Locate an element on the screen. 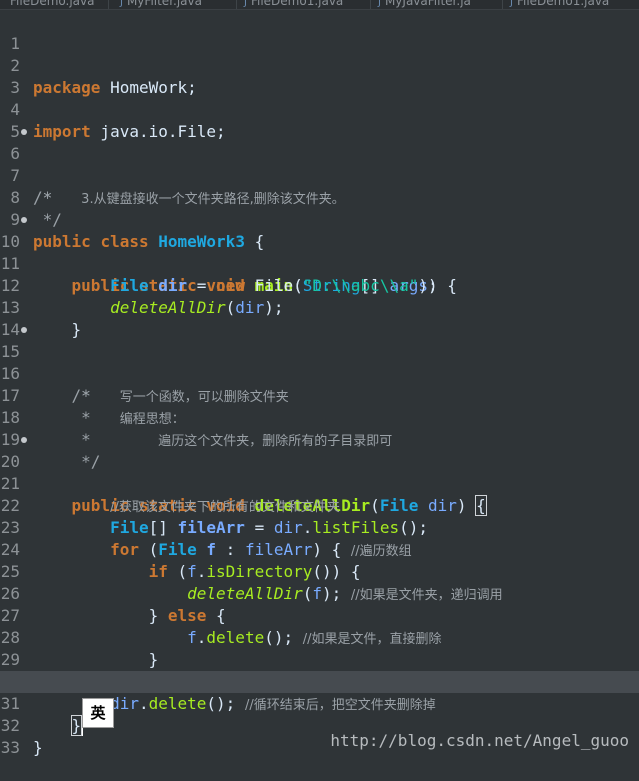 The height and width of the screenshot is (781, 639). code-line: 3 is located at coordinates (319, 76).